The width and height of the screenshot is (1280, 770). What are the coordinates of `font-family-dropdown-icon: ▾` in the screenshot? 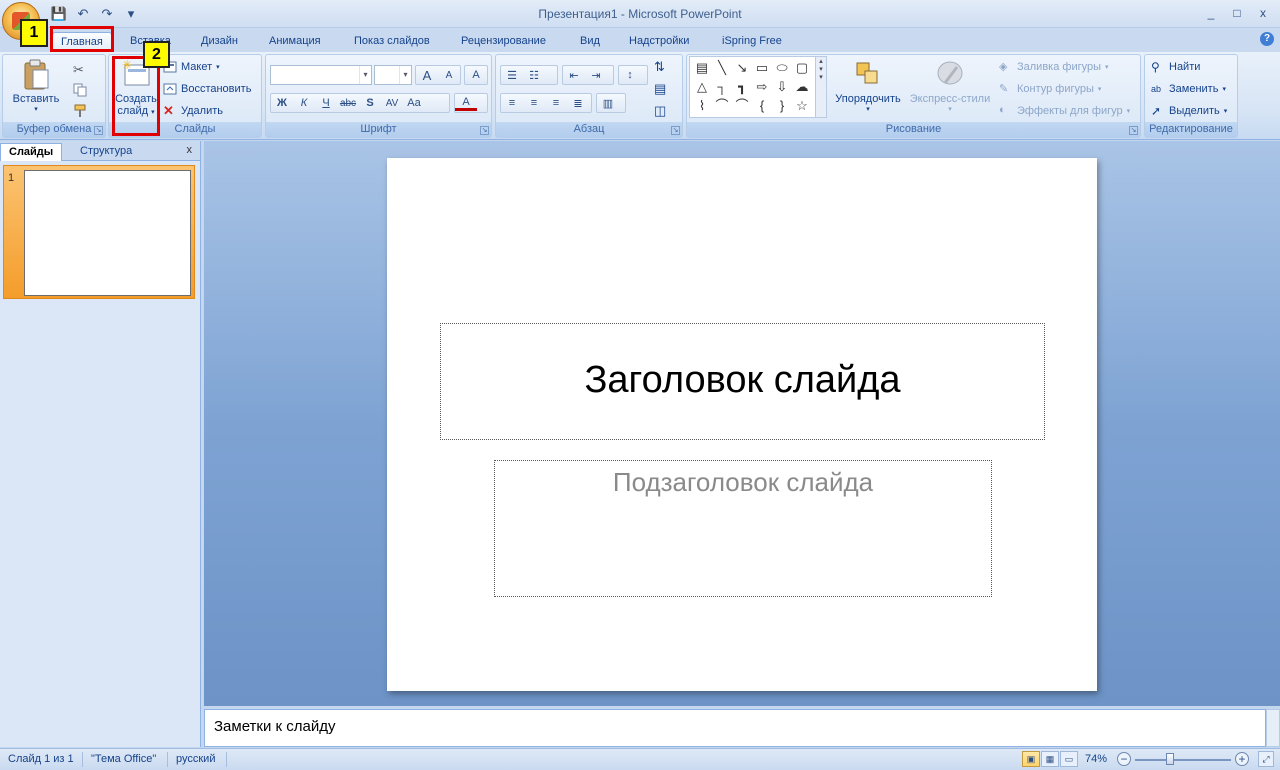 It's located at (365, 75).